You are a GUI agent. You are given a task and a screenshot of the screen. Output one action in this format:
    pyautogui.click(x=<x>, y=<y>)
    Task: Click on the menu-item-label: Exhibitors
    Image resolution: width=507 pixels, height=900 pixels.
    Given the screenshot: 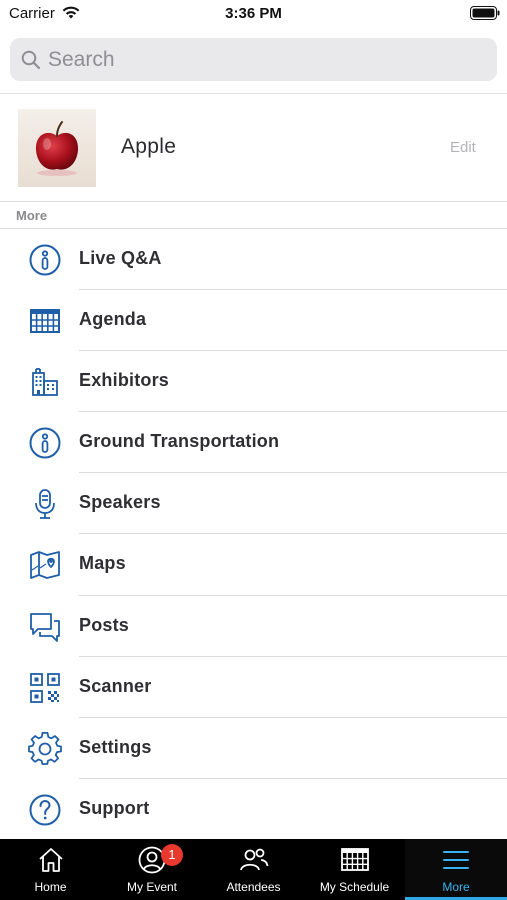 What is the action you would take?
    pyautogui.click(x=124, y=380)
    